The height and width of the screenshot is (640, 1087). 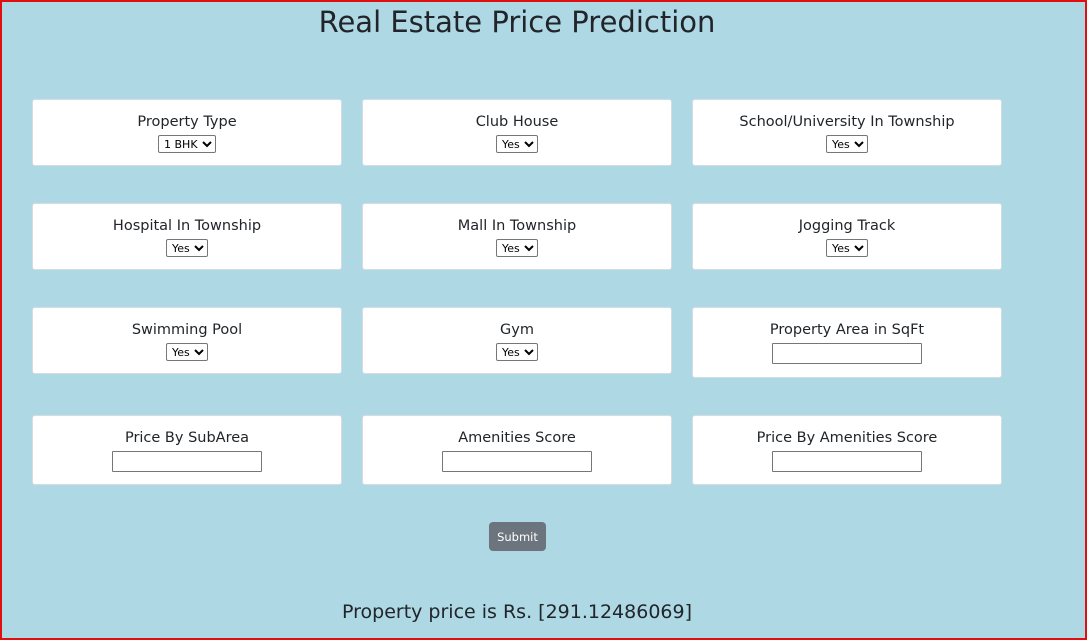 What do you see at coordinates (847, 330) in the screenshot?
I see `property-area-label: Property Area in SqFt` at bounding box center [847, 330].